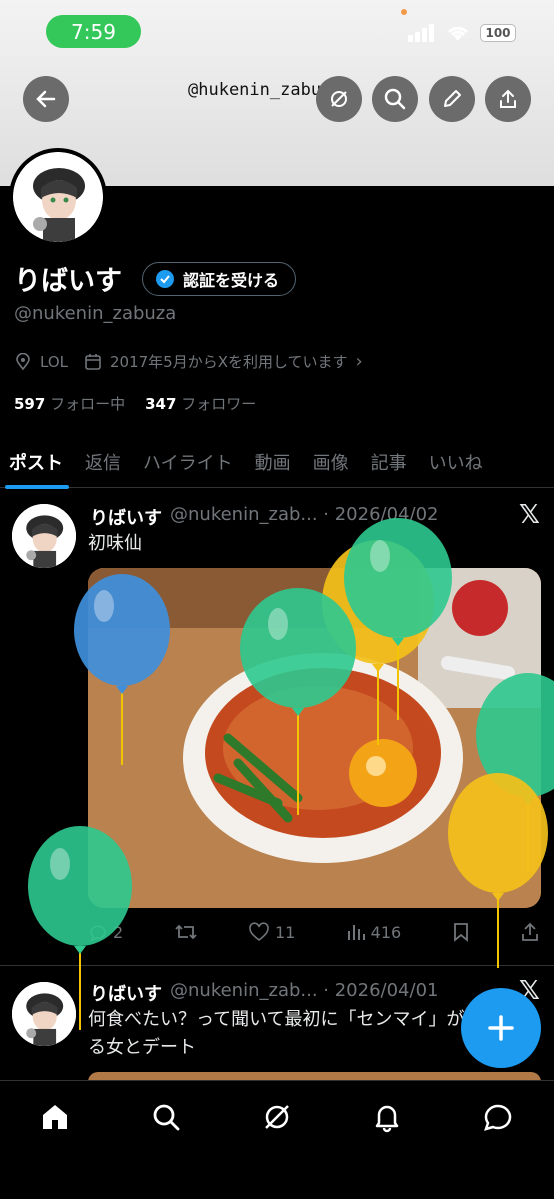 The width and height of the screenshot is (554, 1199). Describe the element at coordinates (331, 462) in the screenshot. I see `tab-images: 画像` at that location.